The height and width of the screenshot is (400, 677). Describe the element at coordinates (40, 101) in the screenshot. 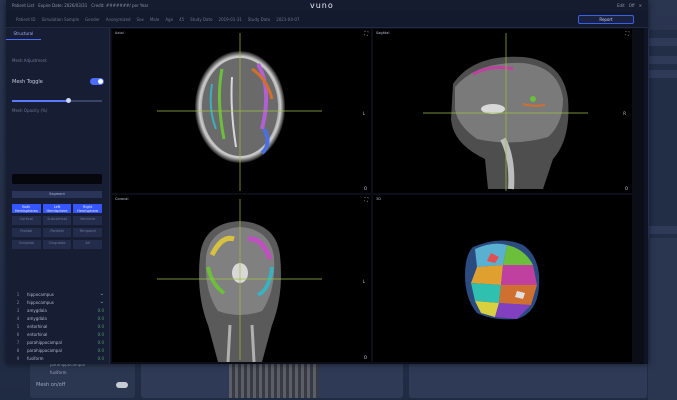

I see `slider-fill` at that location.